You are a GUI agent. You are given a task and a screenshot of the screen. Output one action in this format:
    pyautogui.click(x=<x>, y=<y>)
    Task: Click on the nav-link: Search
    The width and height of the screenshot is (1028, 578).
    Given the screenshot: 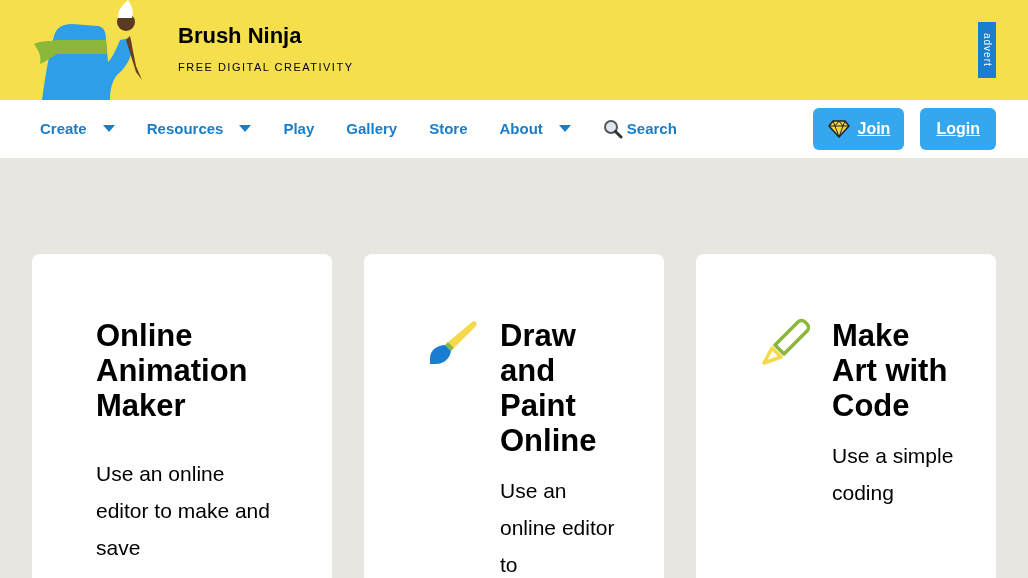 What is the action you would take?
    pyautogui.click(x=639, y=129)
    